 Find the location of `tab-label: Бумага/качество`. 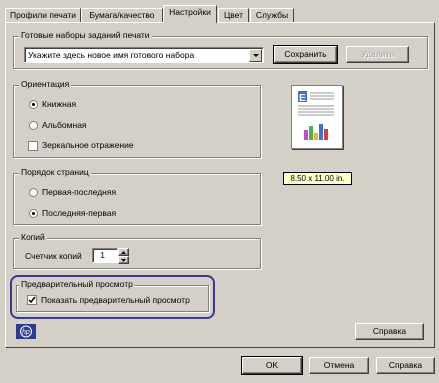

tab-label: Бумага/качество is located at coordinates (122, 15).